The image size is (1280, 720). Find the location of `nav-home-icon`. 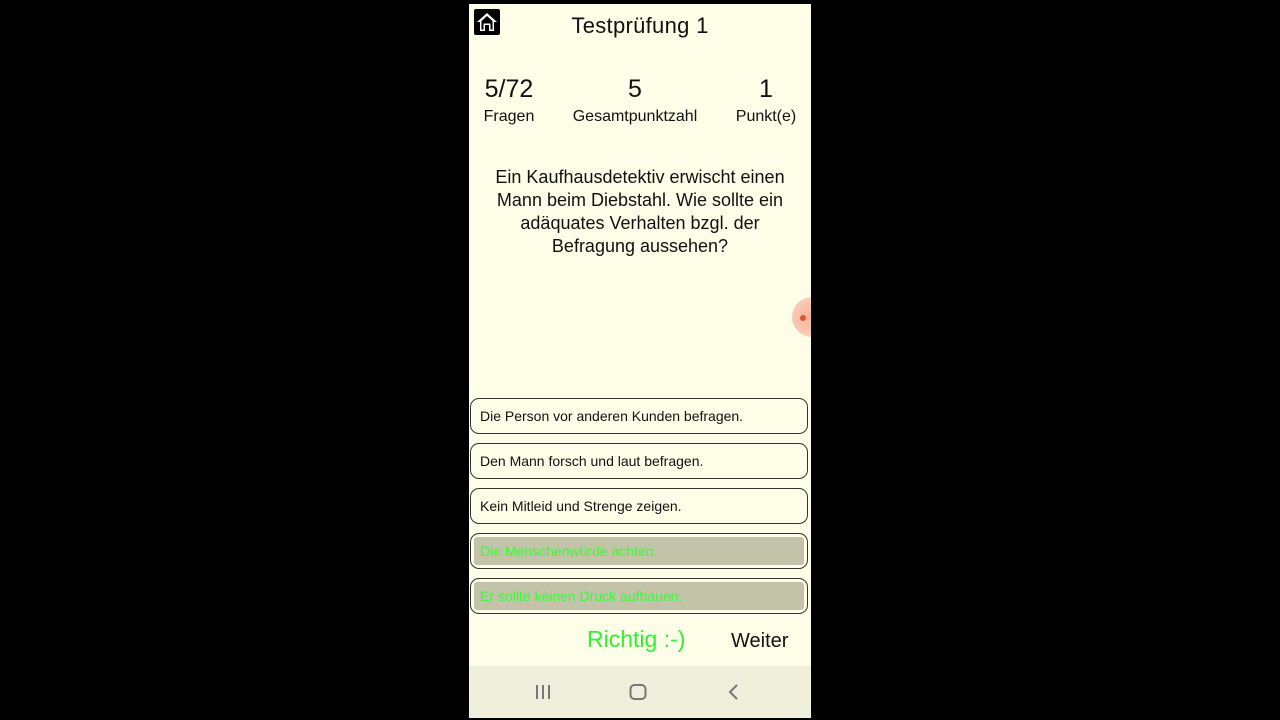

nav-home-icon is located at coordinates (638, 692).